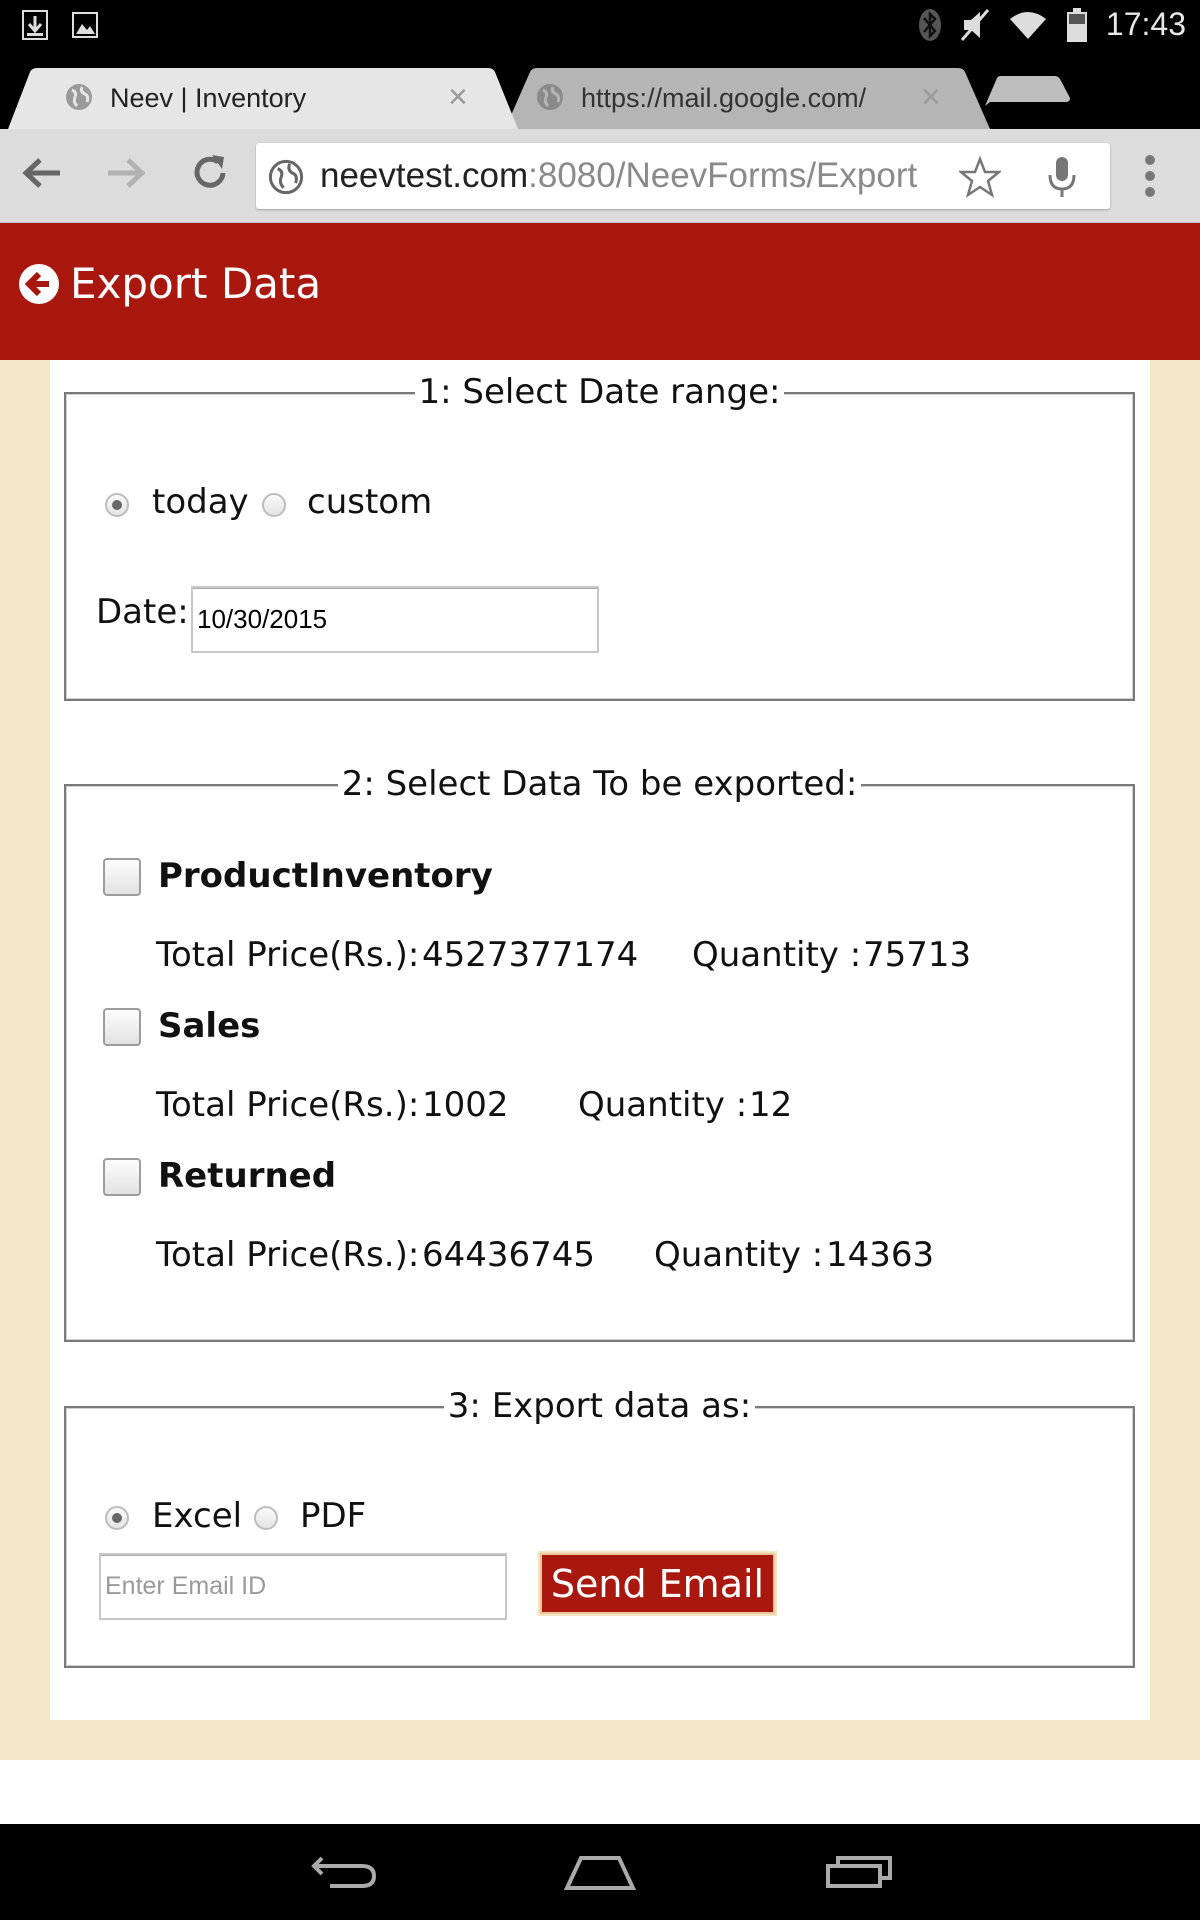 The height and width of the screenshot is (1920, 1200). I want to click on price-value: 4527377174, so click(530, 955).